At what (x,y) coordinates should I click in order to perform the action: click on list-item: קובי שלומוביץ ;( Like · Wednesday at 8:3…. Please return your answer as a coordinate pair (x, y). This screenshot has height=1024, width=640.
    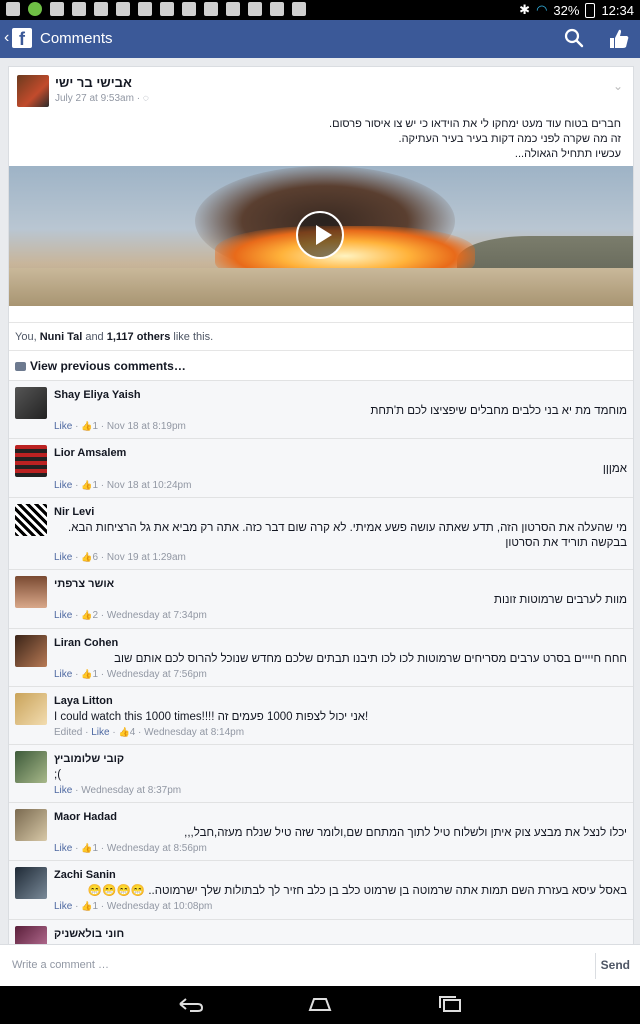
    Looking at the image, I should click on (321, 773).